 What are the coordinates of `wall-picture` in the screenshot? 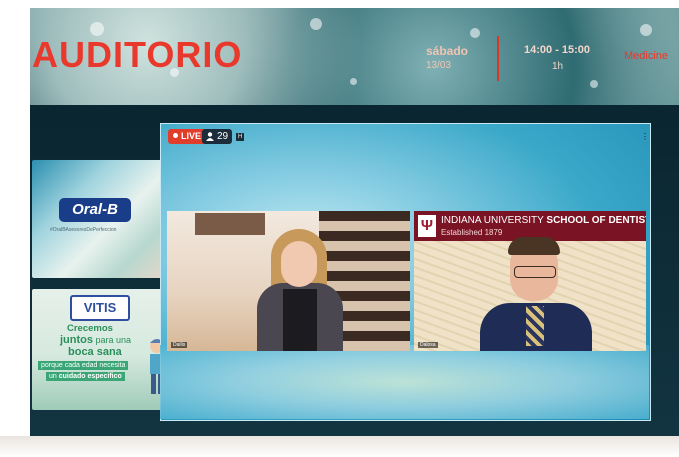 It's located at (230, 224).